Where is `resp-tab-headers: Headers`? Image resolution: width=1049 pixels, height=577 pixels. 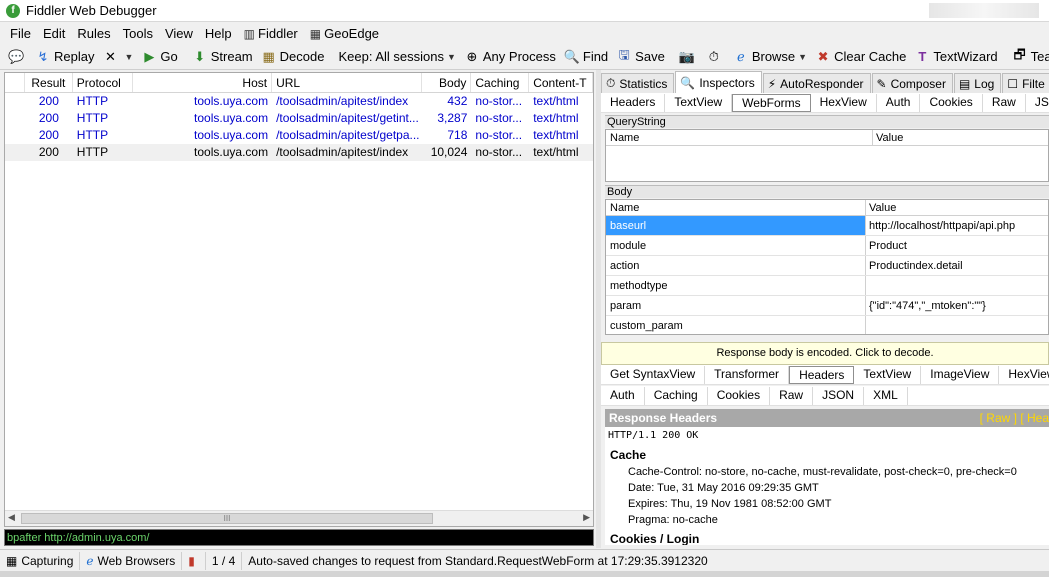 resp-tab-headers: Headers is located at coordinates (822, 374).